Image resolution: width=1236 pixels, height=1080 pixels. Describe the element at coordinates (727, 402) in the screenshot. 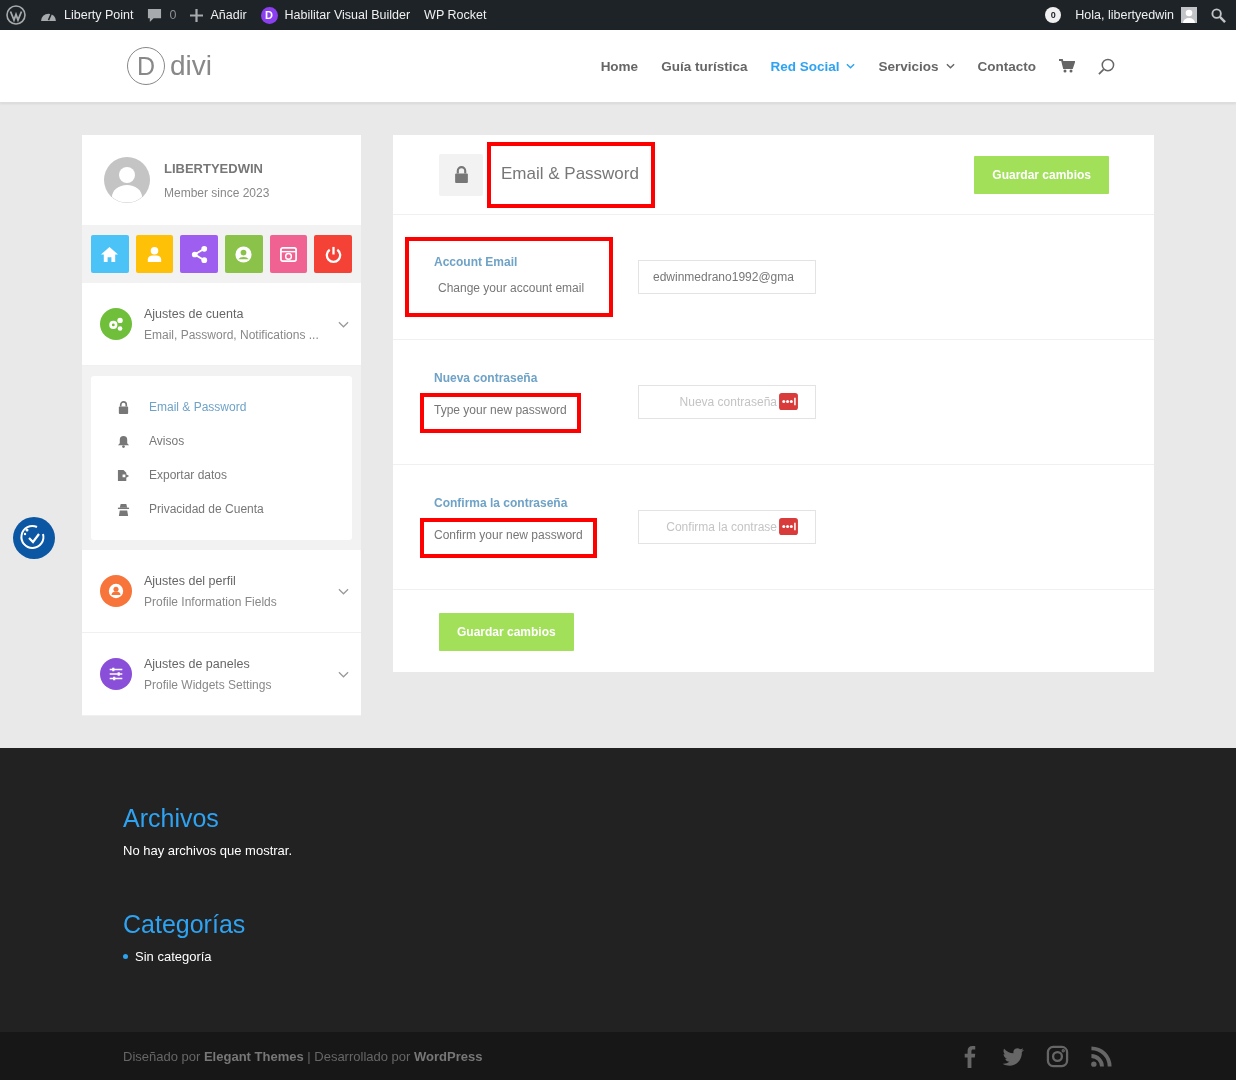

I see `password-field: Nueva contraseña` at that location.